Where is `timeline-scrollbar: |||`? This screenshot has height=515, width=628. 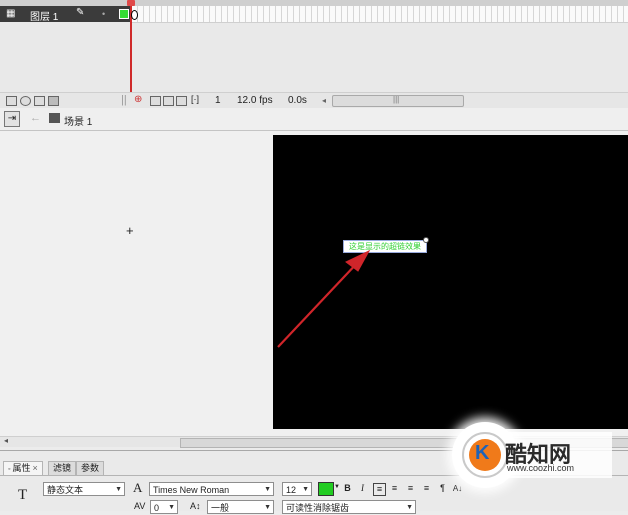
timeline-scrollbar: ||| is located at coordinates (398, 101).